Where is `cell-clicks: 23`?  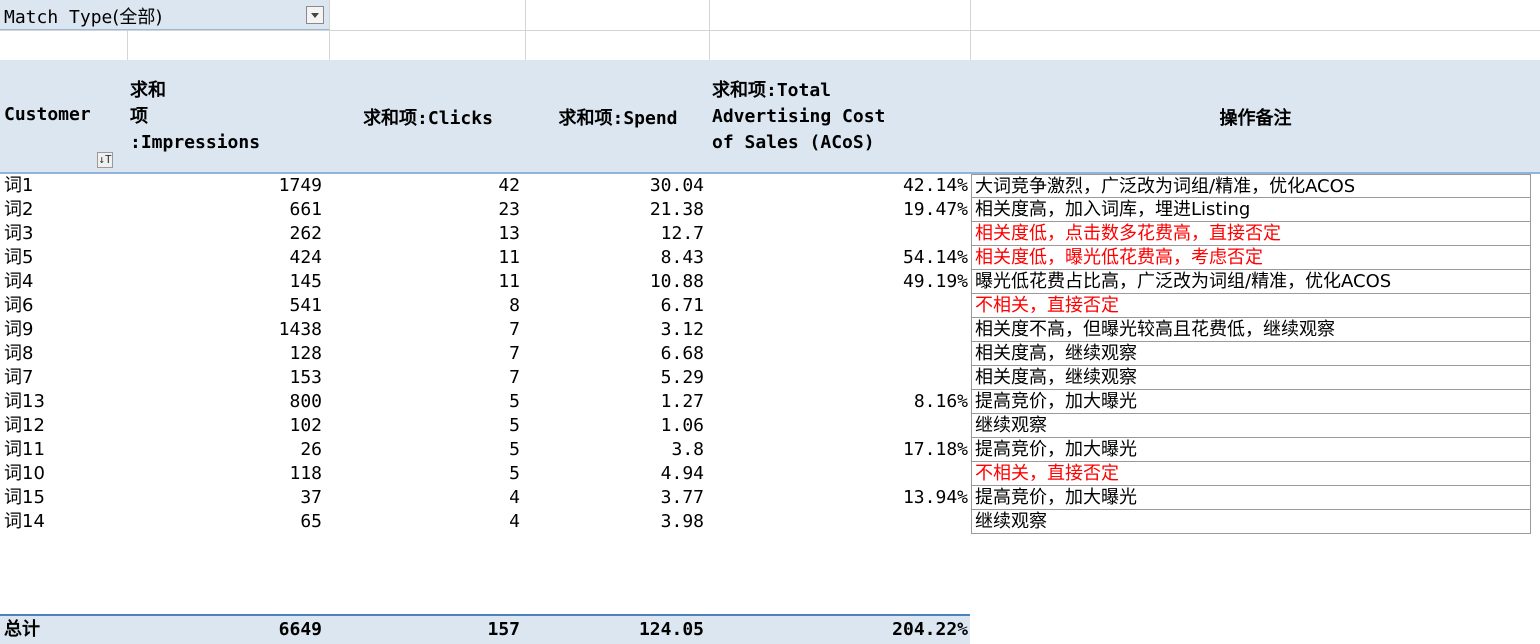
cell-clicks: 23 is located at coordinates (425, 210).